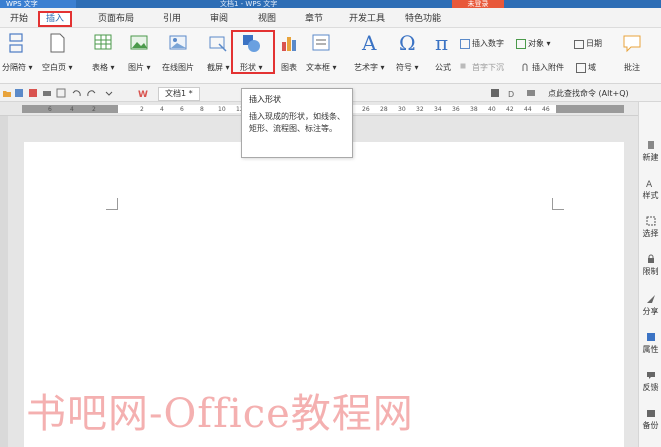 The width and height of the screenshot is (661, 447). Describe the element at coordinates (249, 4) in the screenshot. I see `window-title: 文档1 - WPS 文字` at that location.